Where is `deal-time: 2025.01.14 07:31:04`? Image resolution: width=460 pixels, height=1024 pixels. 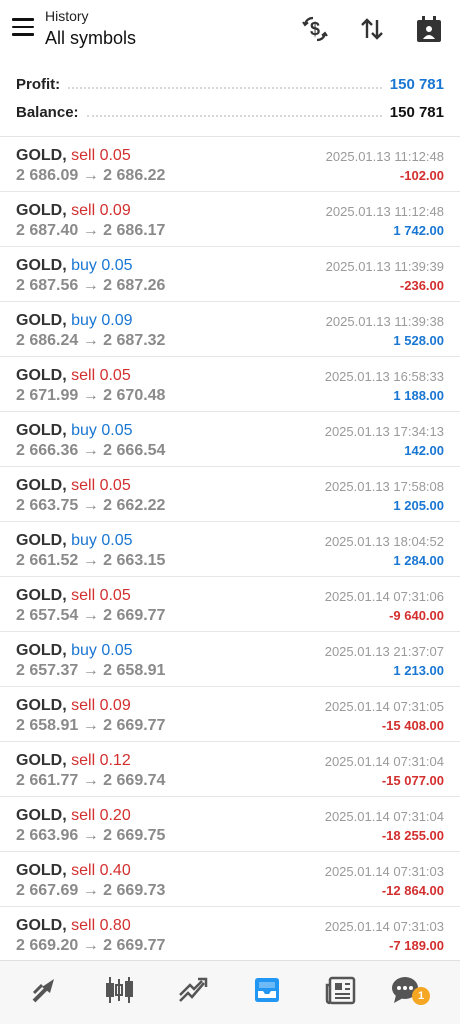 deal-time: 2025.01.14 07:31:04 is located at coordinates (384, 761).